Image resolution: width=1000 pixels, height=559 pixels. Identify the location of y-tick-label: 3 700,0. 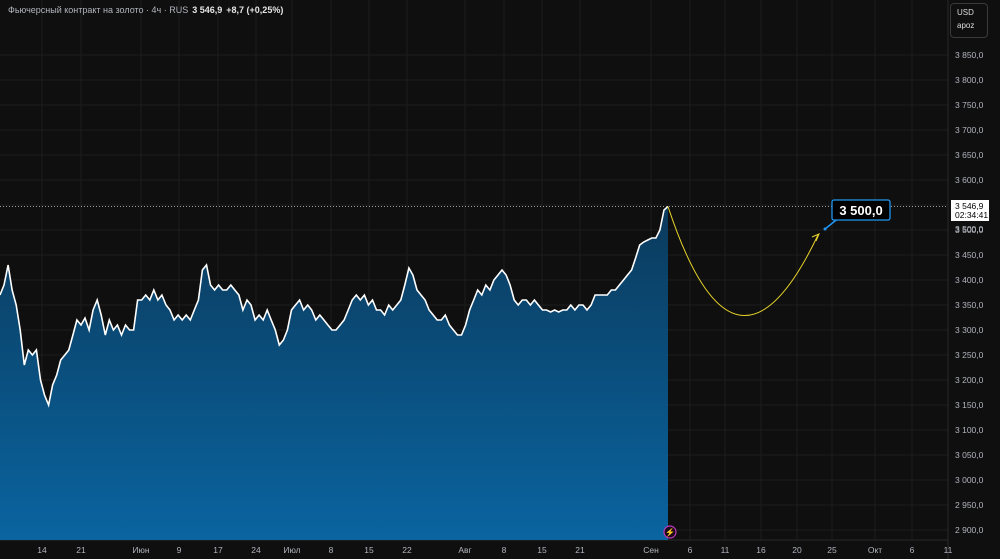
(969, 130).